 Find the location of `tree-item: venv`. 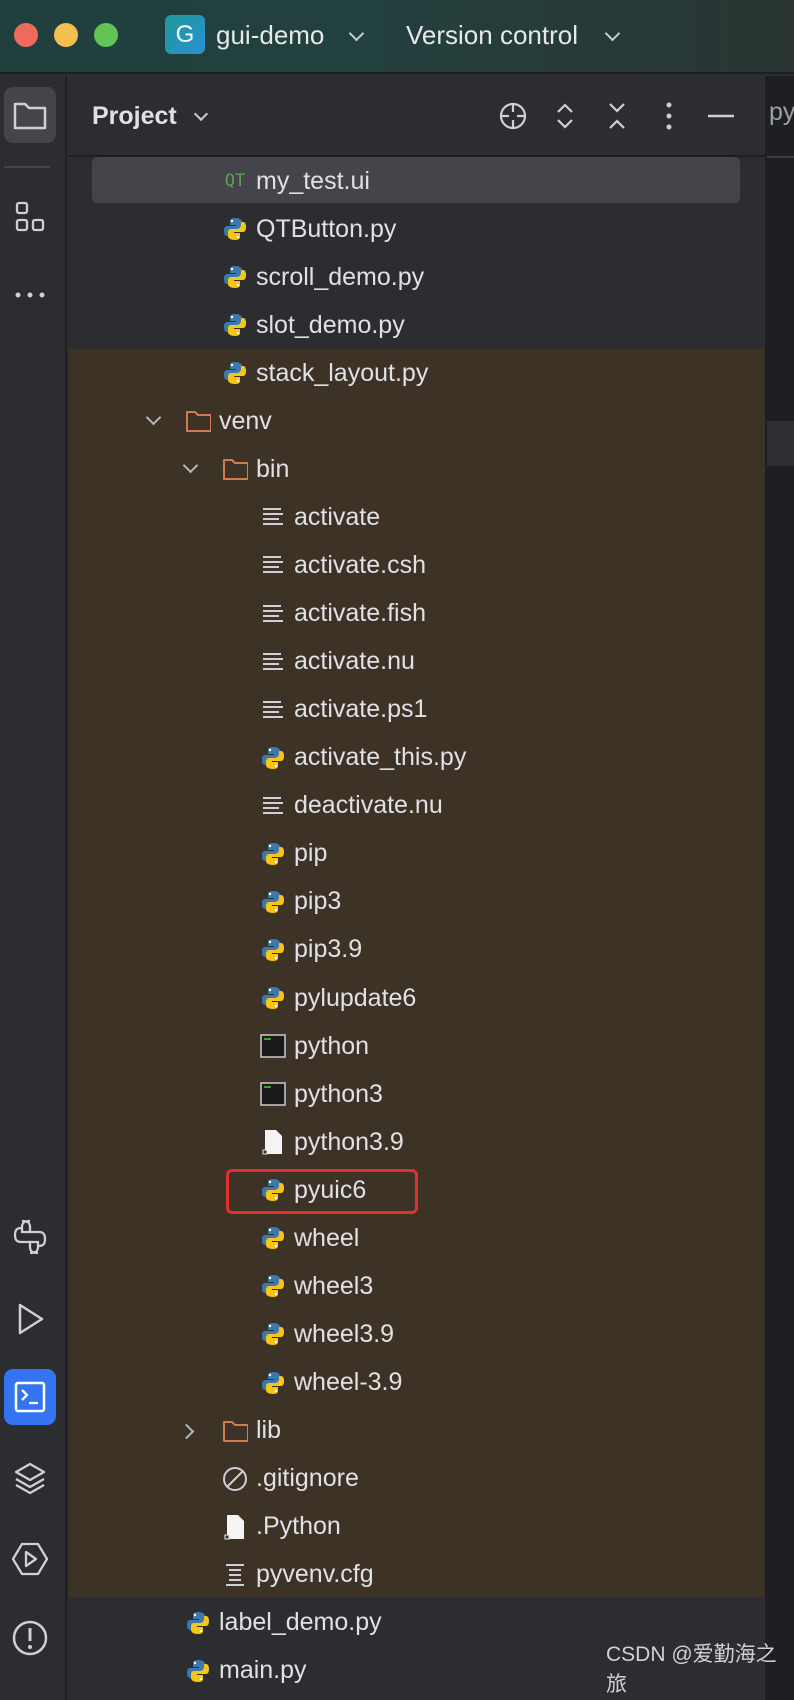

tree-item: venv is located at coordinates (228, 421).